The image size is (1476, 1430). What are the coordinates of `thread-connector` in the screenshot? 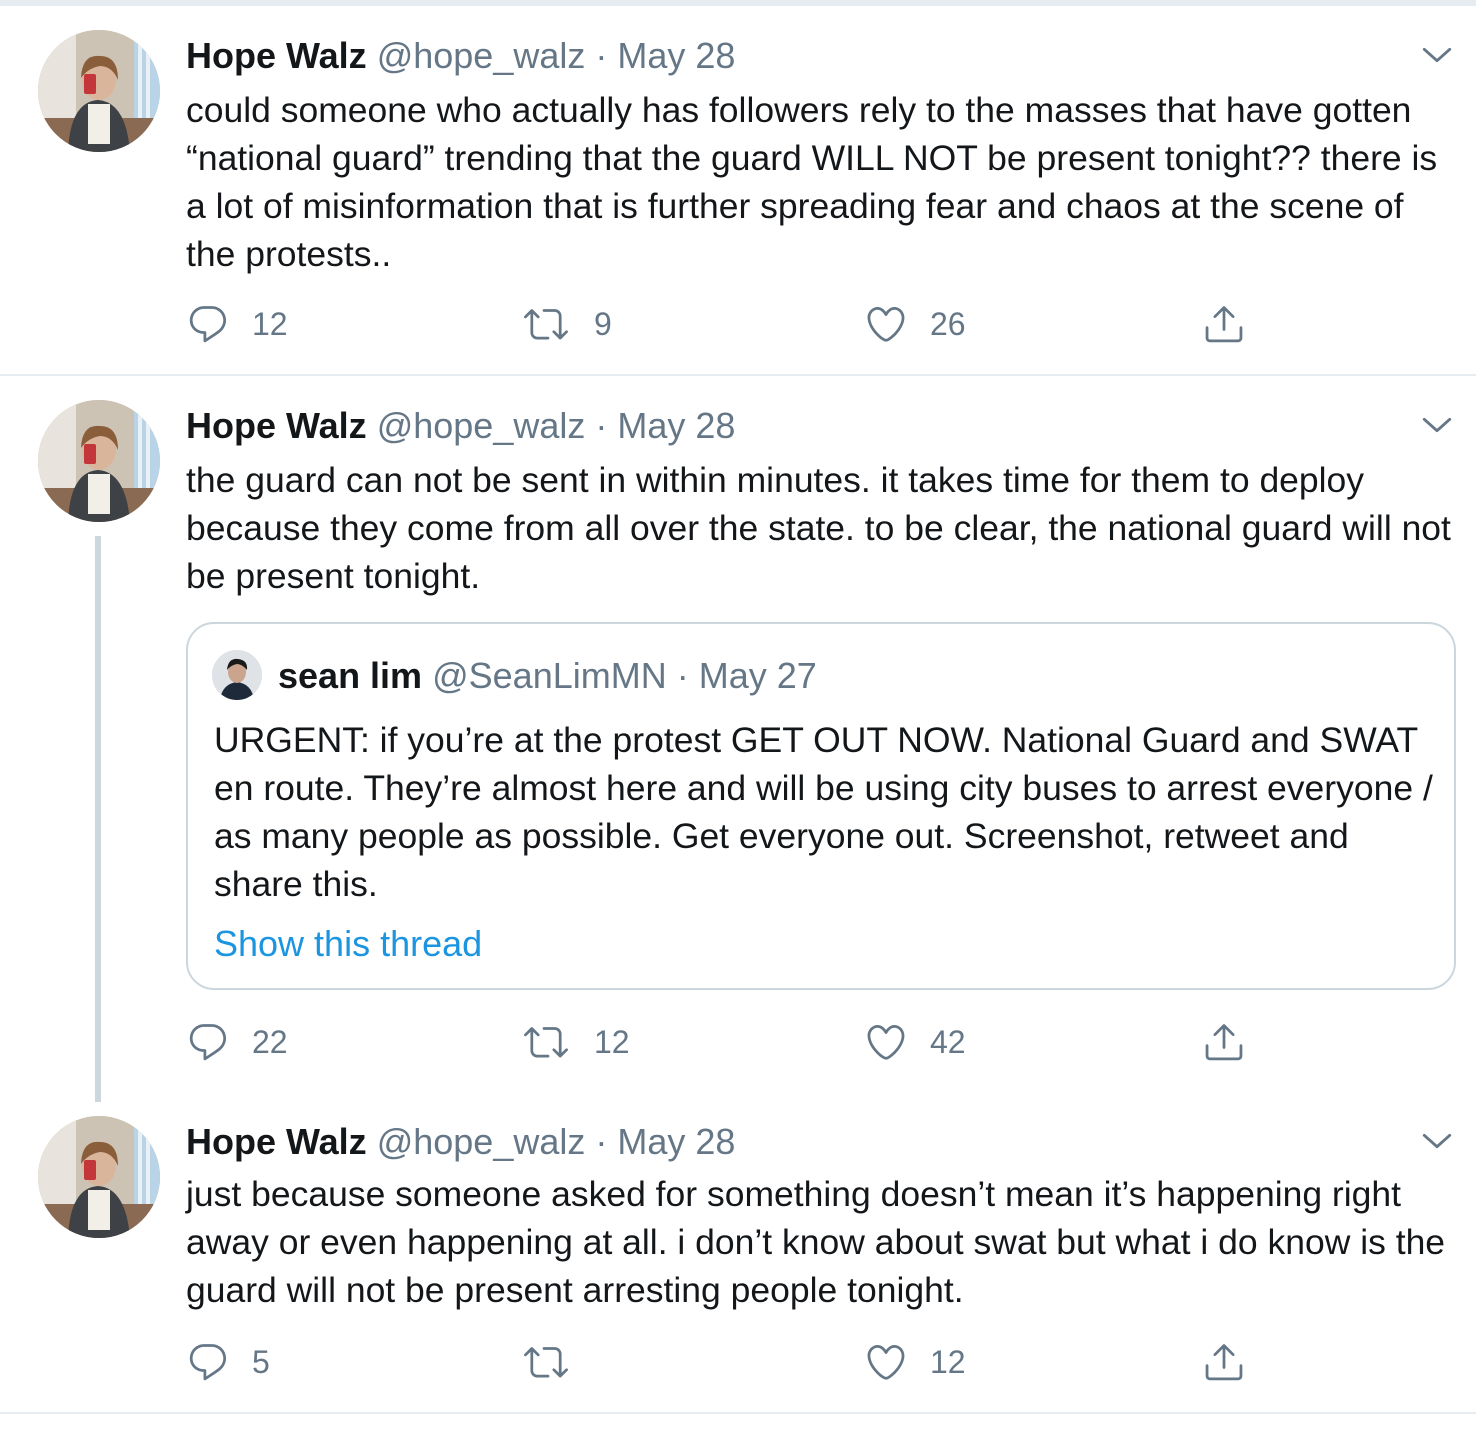 It's located at (98, 819).